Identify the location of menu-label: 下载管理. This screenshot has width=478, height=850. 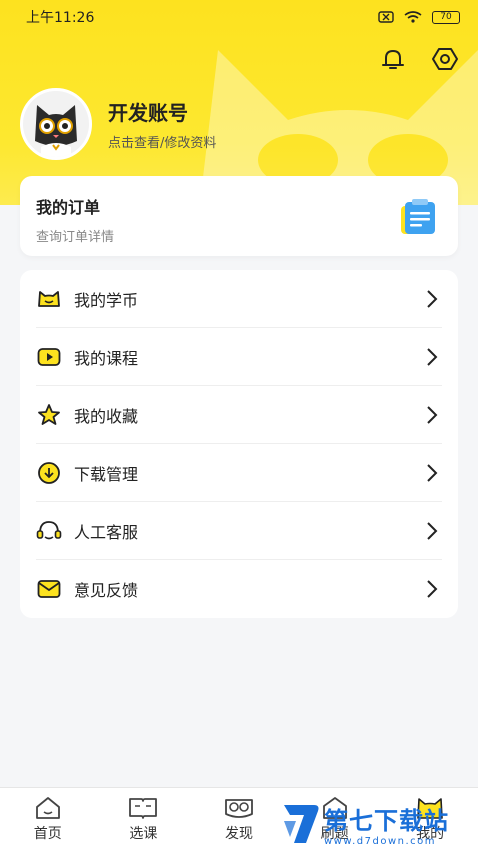
(106, 474).